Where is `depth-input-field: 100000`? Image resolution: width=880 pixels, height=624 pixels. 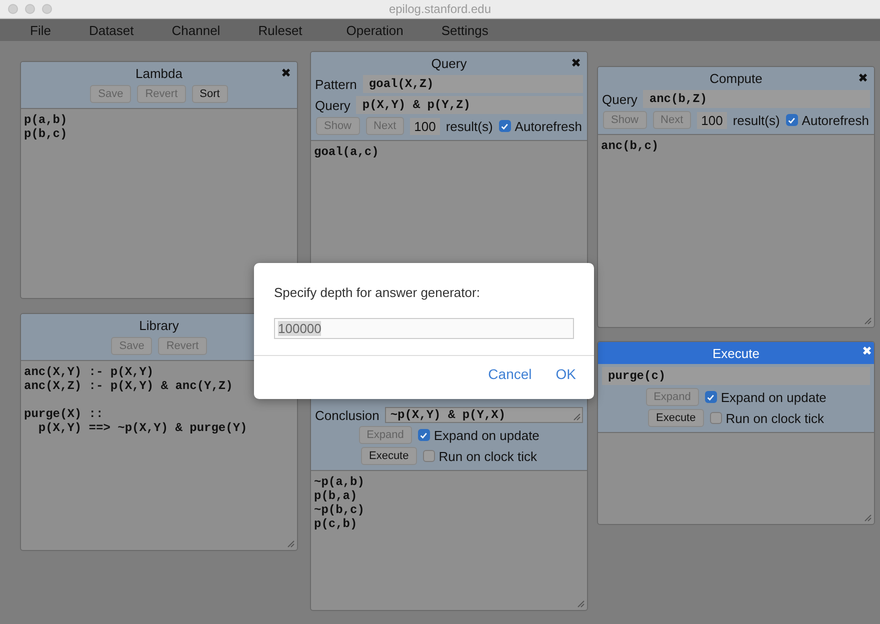 depth-input-field: 100000 is located at coordinates (424, 328).